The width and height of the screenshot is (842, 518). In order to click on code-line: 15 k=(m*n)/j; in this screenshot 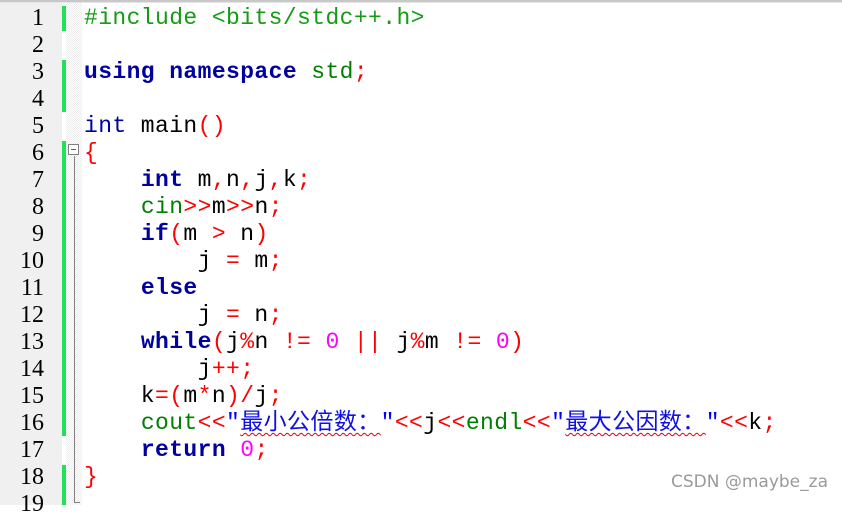, I will do `click(421, 396)`.